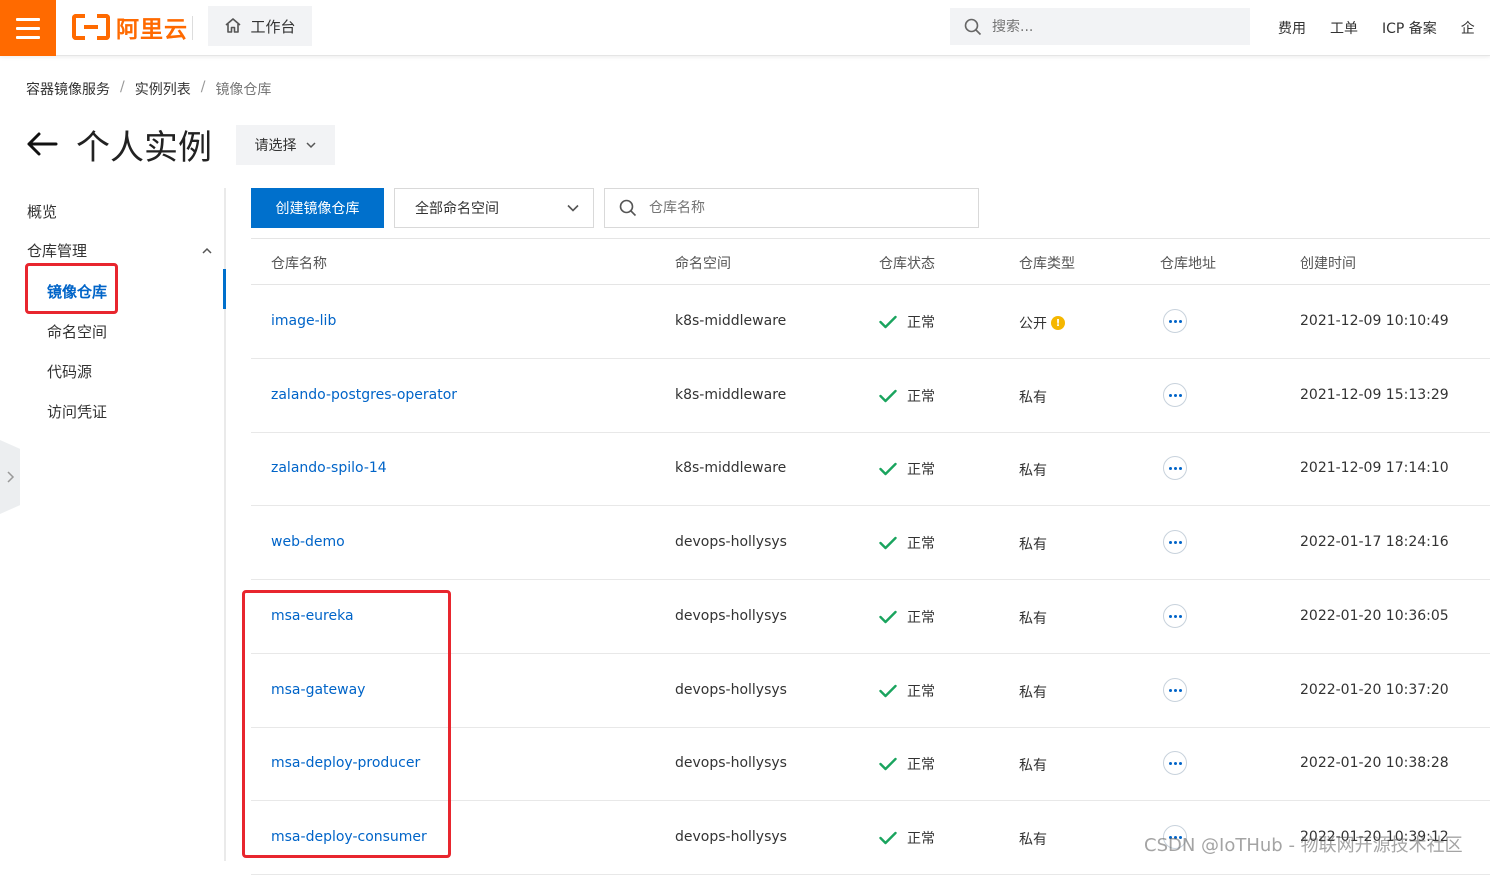 The width and height of the screenshot is (1490, 875). Describe the element at coordinates (243, 90) in the screenshot. I see `breadcrumb-item-current: 镜像仓库` at that location.